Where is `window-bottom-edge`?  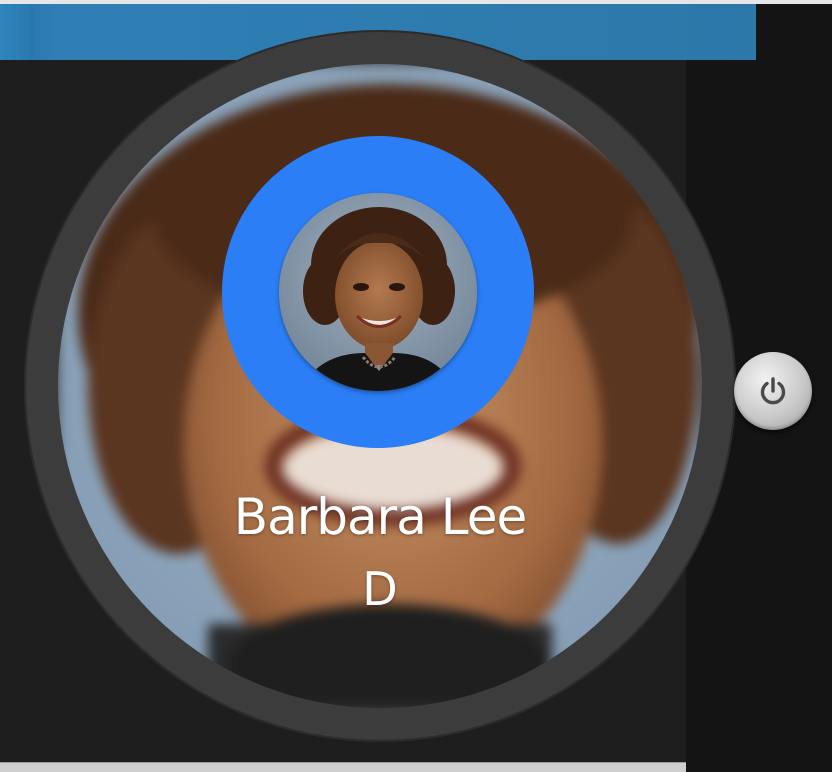
window-bottom-edge is located at coordinates (343, 767).